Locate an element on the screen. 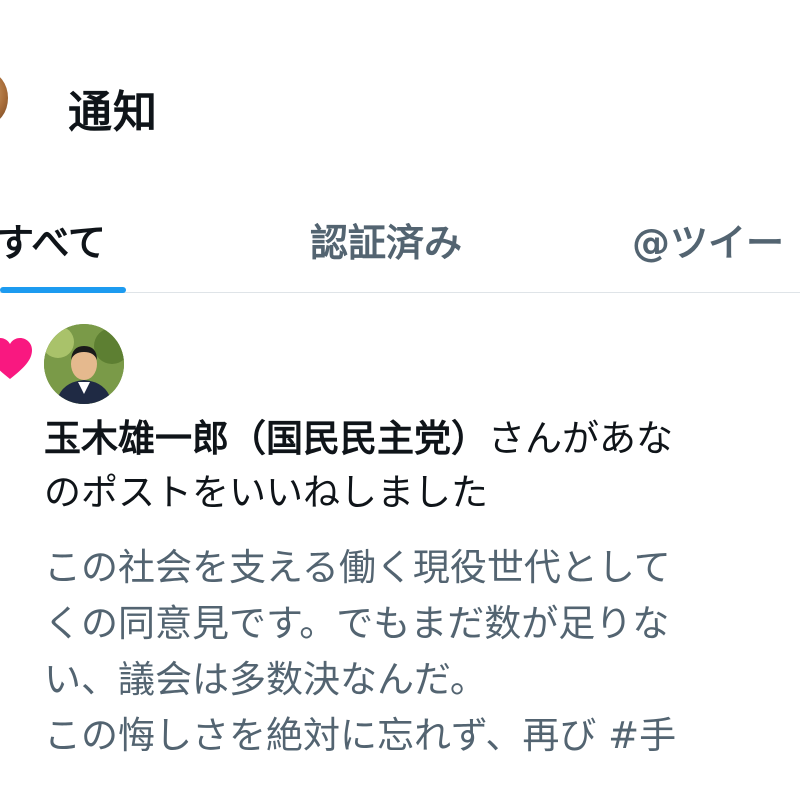 The width and height of the screenshot is (800, 800). heart-icon is located at coordinates (16, 358).